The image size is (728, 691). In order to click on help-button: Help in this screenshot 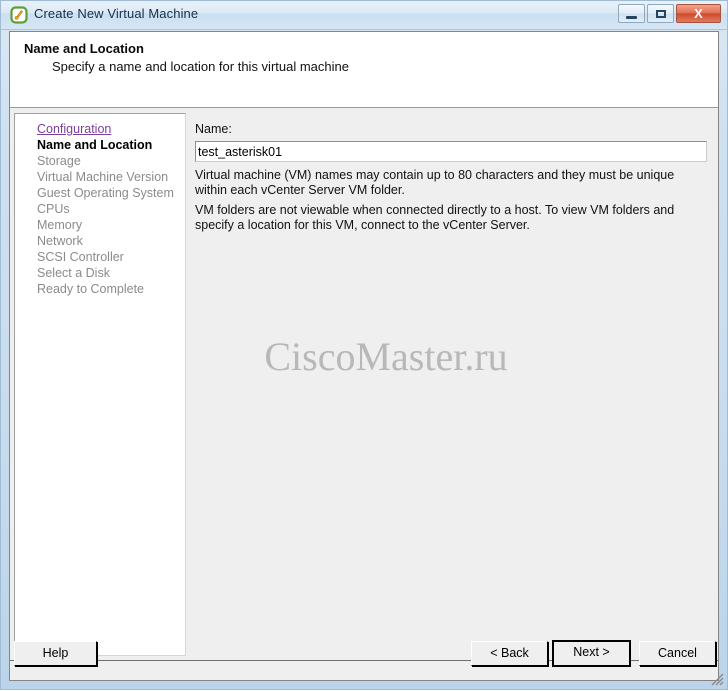, I will do `click(55, 653)`.